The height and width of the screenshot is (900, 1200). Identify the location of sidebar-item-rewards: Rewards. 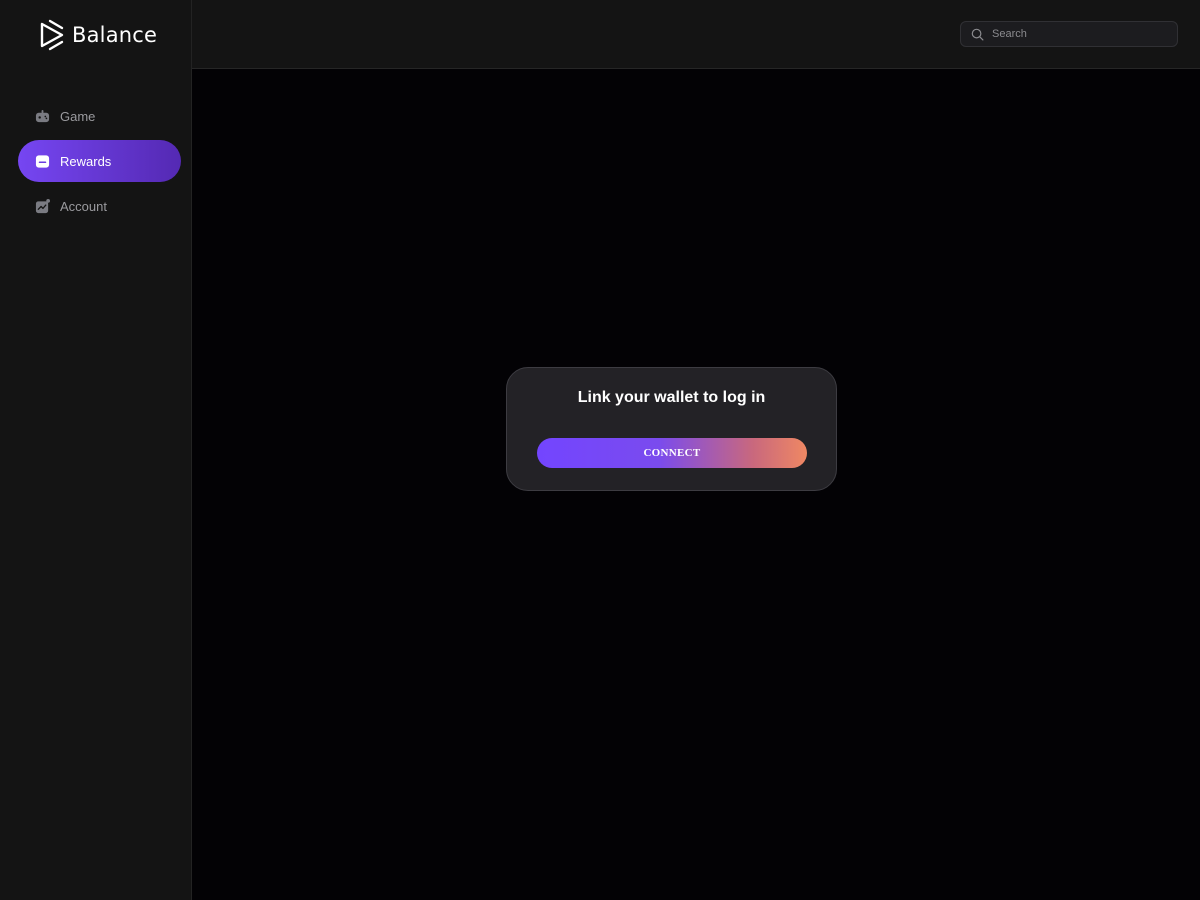
(99, 161).